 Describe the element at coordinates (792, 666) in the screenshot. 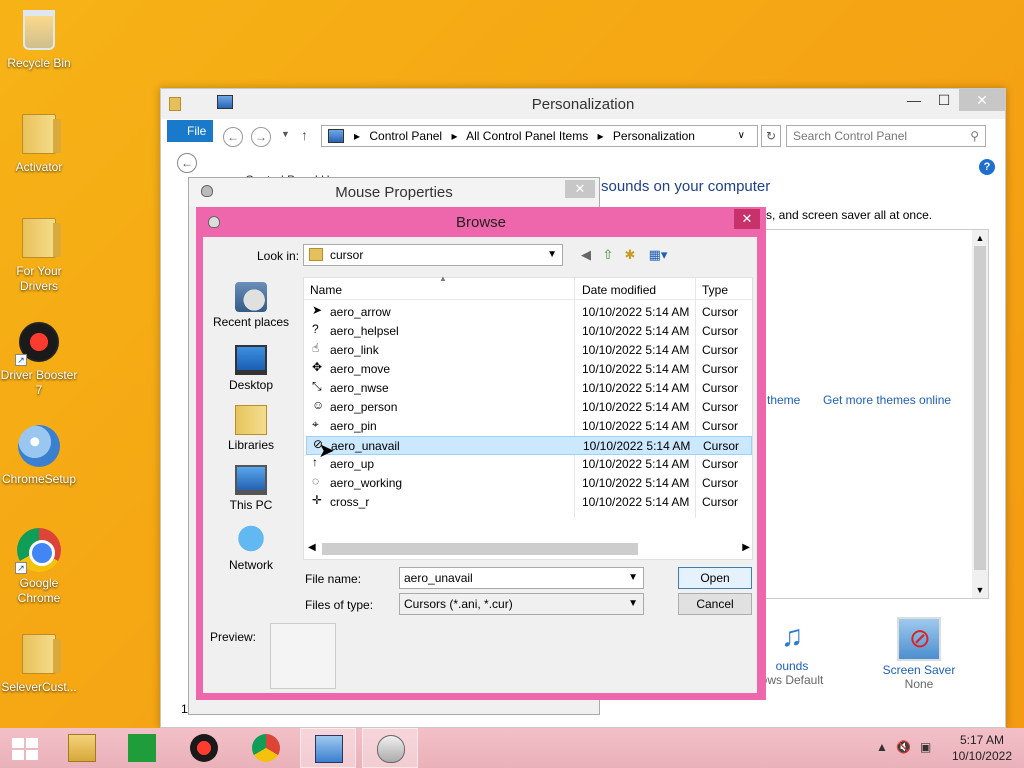

I see `sounds-label: ounds` at that location.